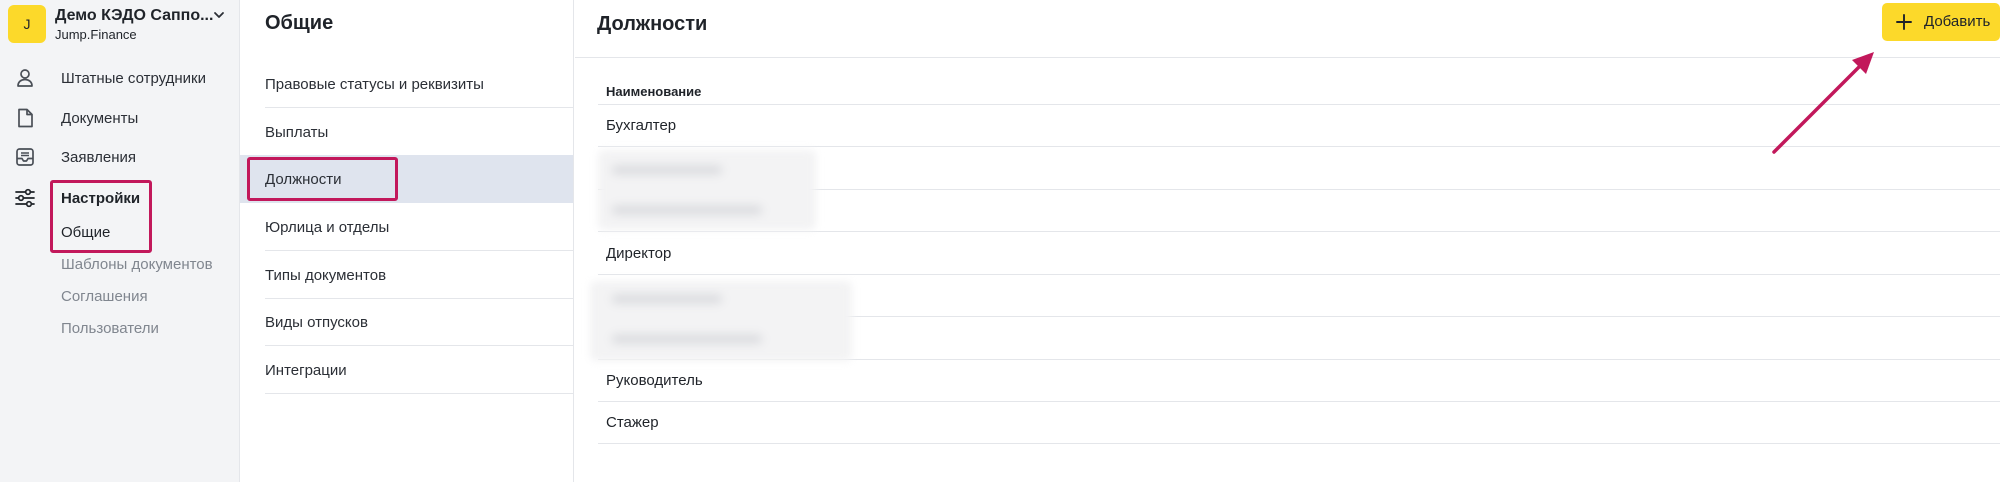 Image resolution: width=2000 pixels, height=482 pixels. What do you see at coordinates (316, 322) in the screenshot?
I see `settings-item-label: Виды отпусков` at bounding box center [316, 322].